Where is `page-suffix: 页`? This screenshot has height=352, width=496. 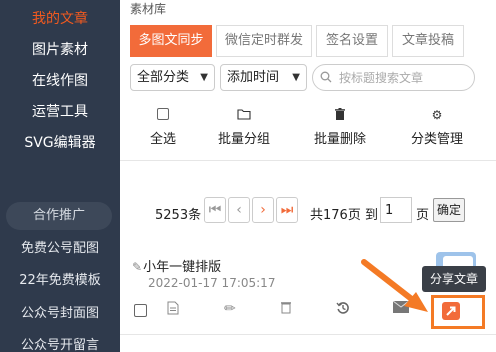 page-suffix: 页 is located at coordinates (423, 215).